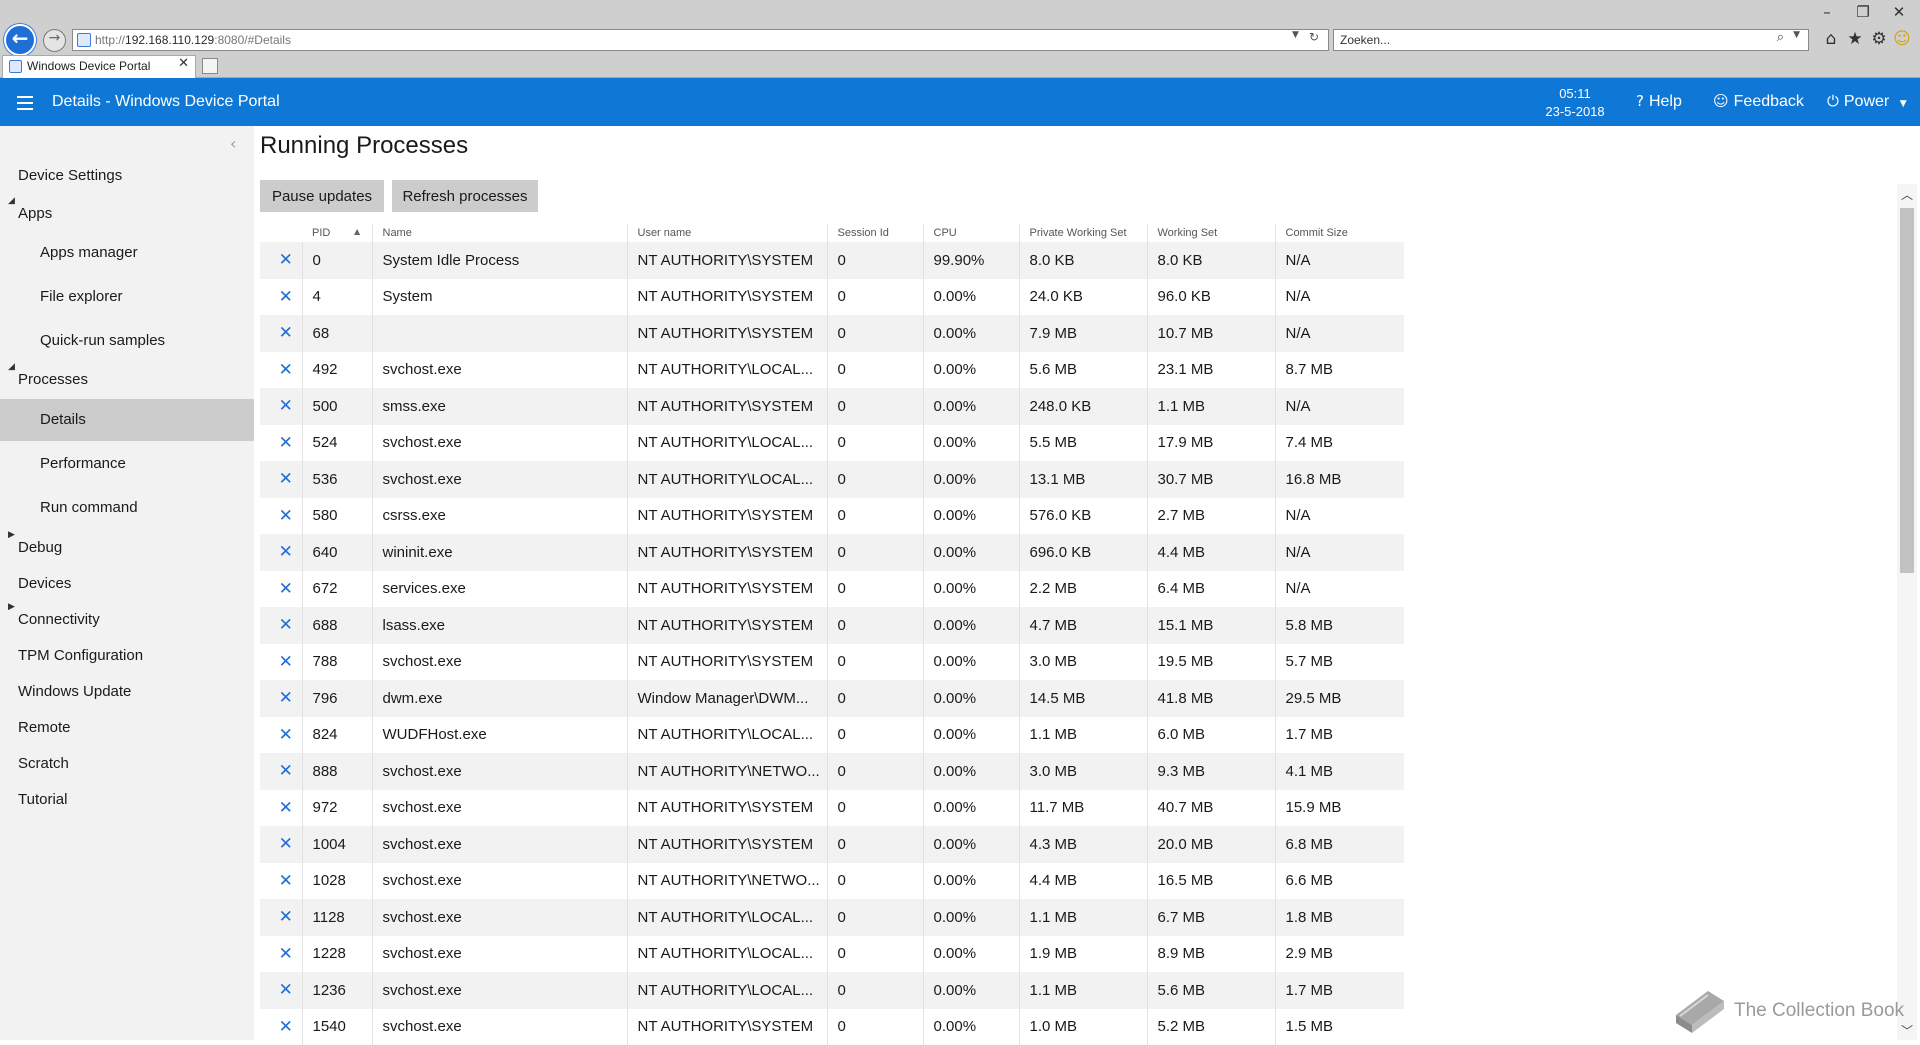  I want to click on tab-close-icon: ✕, so click(183, 63).